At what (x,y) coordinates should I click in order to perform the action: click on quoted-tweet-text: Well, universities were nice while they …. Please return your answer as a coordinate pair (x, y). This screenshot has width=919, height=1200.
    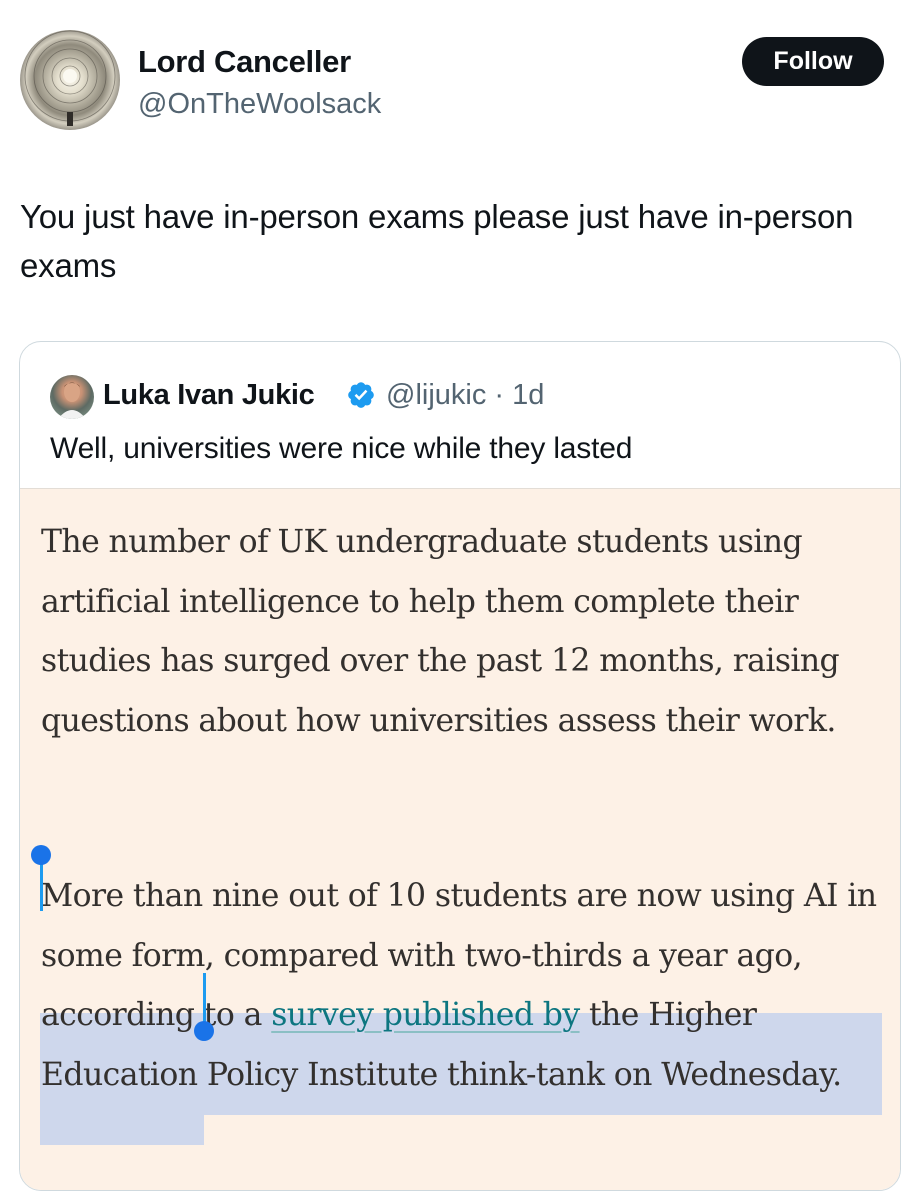
    Looking at the image, I should click on (341, 448).